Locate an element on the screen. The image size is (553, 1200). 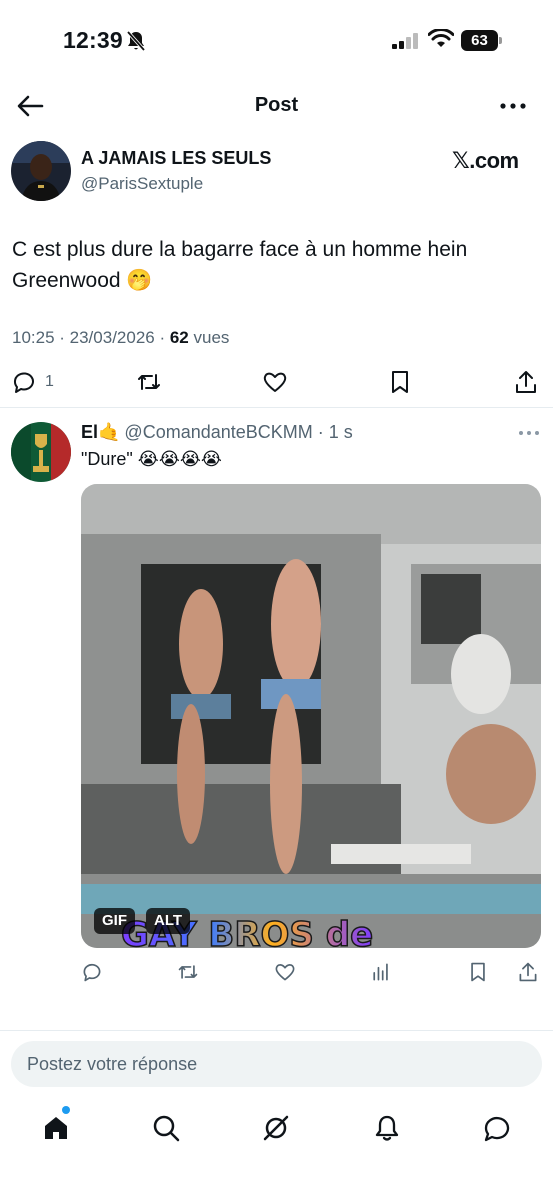
cellular-signal-icon is located at coordinates (405, 41).